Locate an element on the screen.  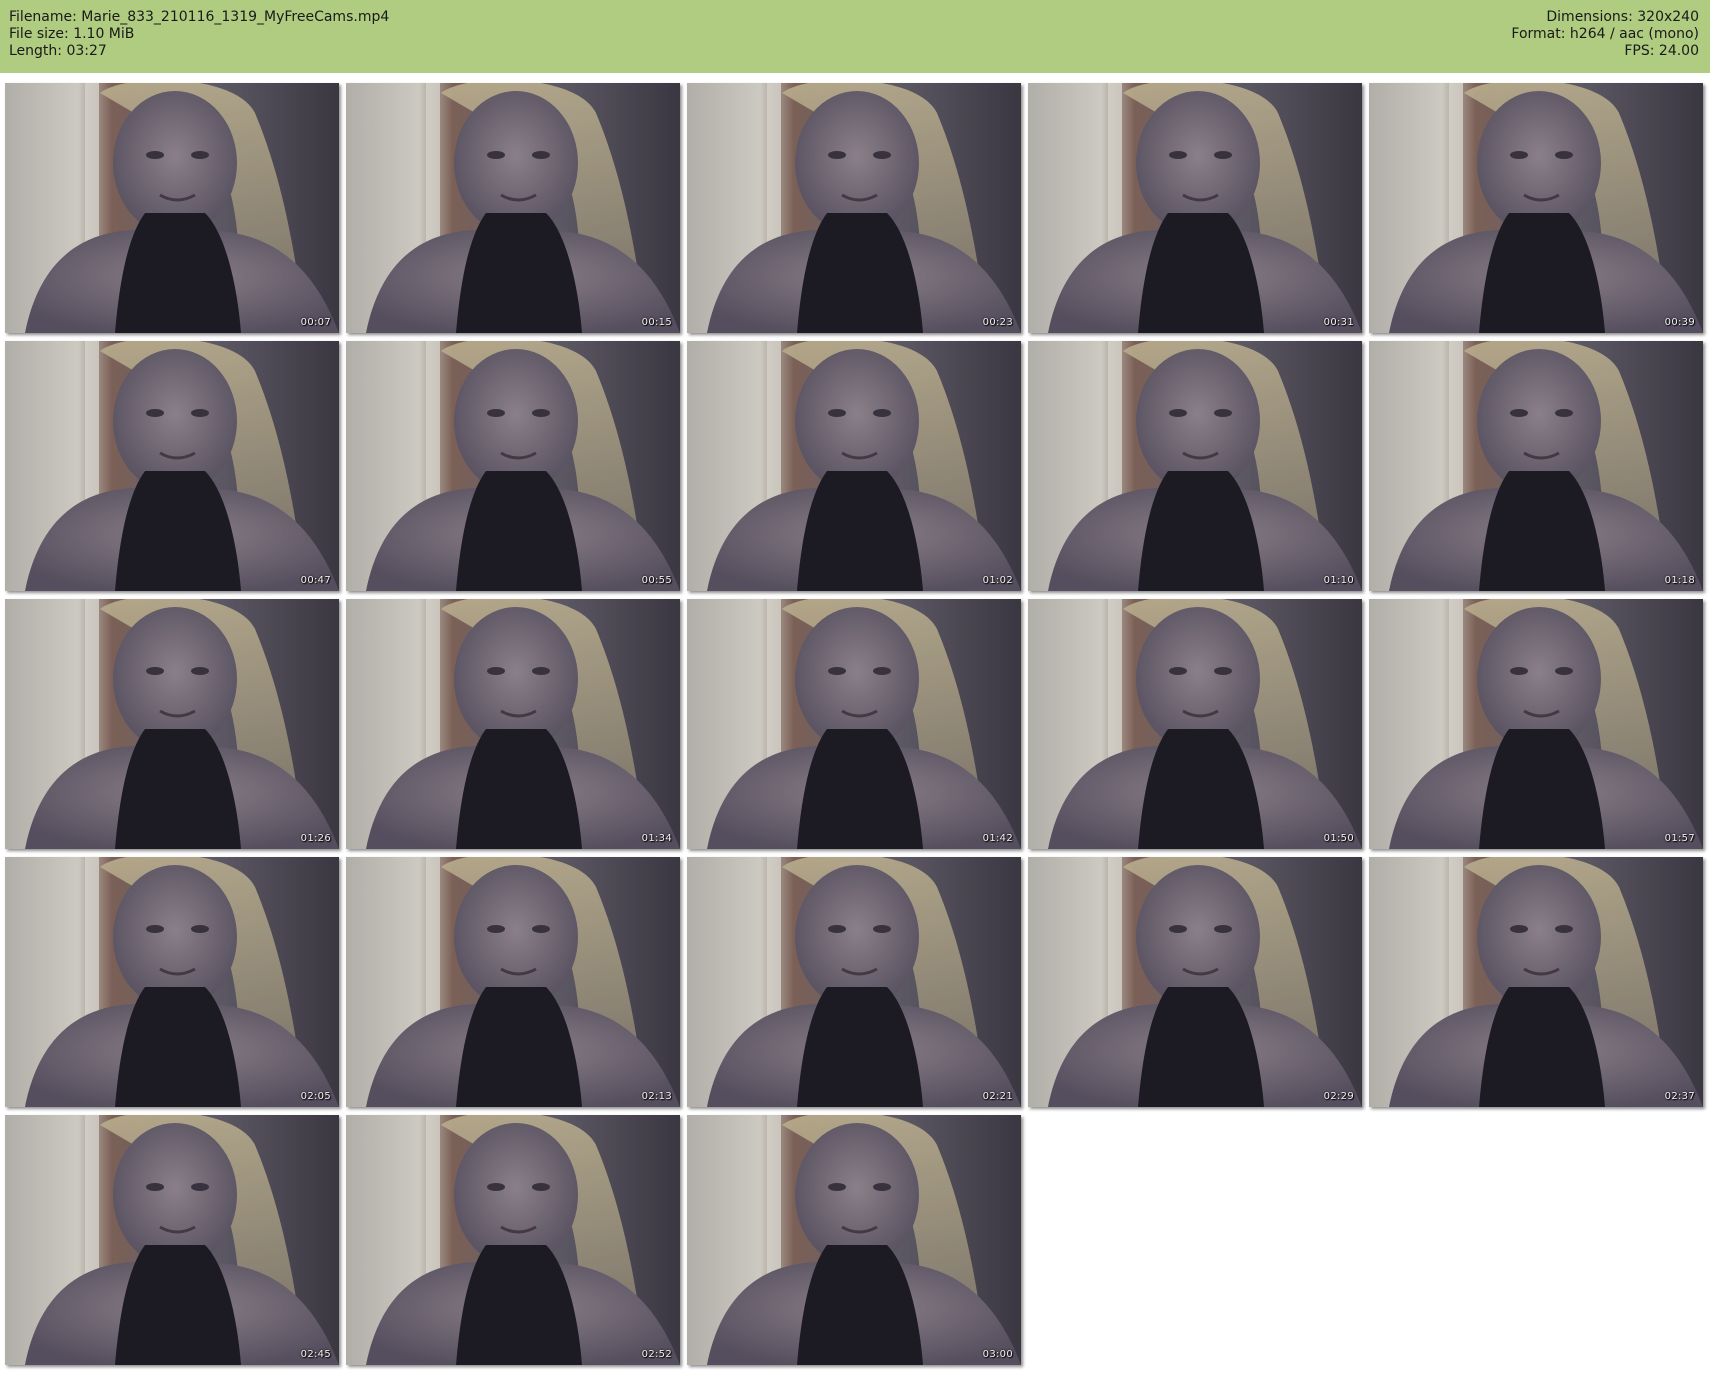
timecode-label: 01:18 is located at coordinates (1679, 580).